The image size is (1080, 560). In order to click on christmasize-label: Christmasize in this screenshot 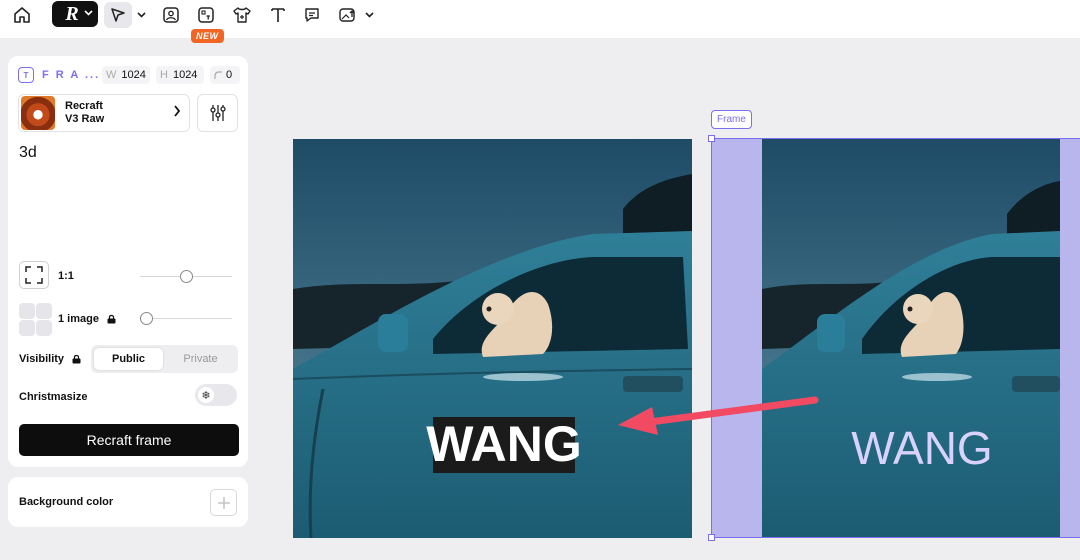, I will do `click(53, 397)`.